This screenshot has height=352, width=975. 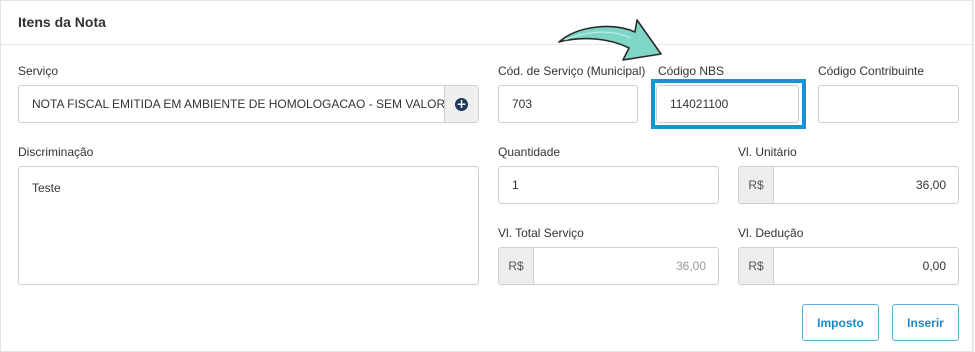 I want to click on discriminacao-label: Discriminação, so click(x=56, y=152).